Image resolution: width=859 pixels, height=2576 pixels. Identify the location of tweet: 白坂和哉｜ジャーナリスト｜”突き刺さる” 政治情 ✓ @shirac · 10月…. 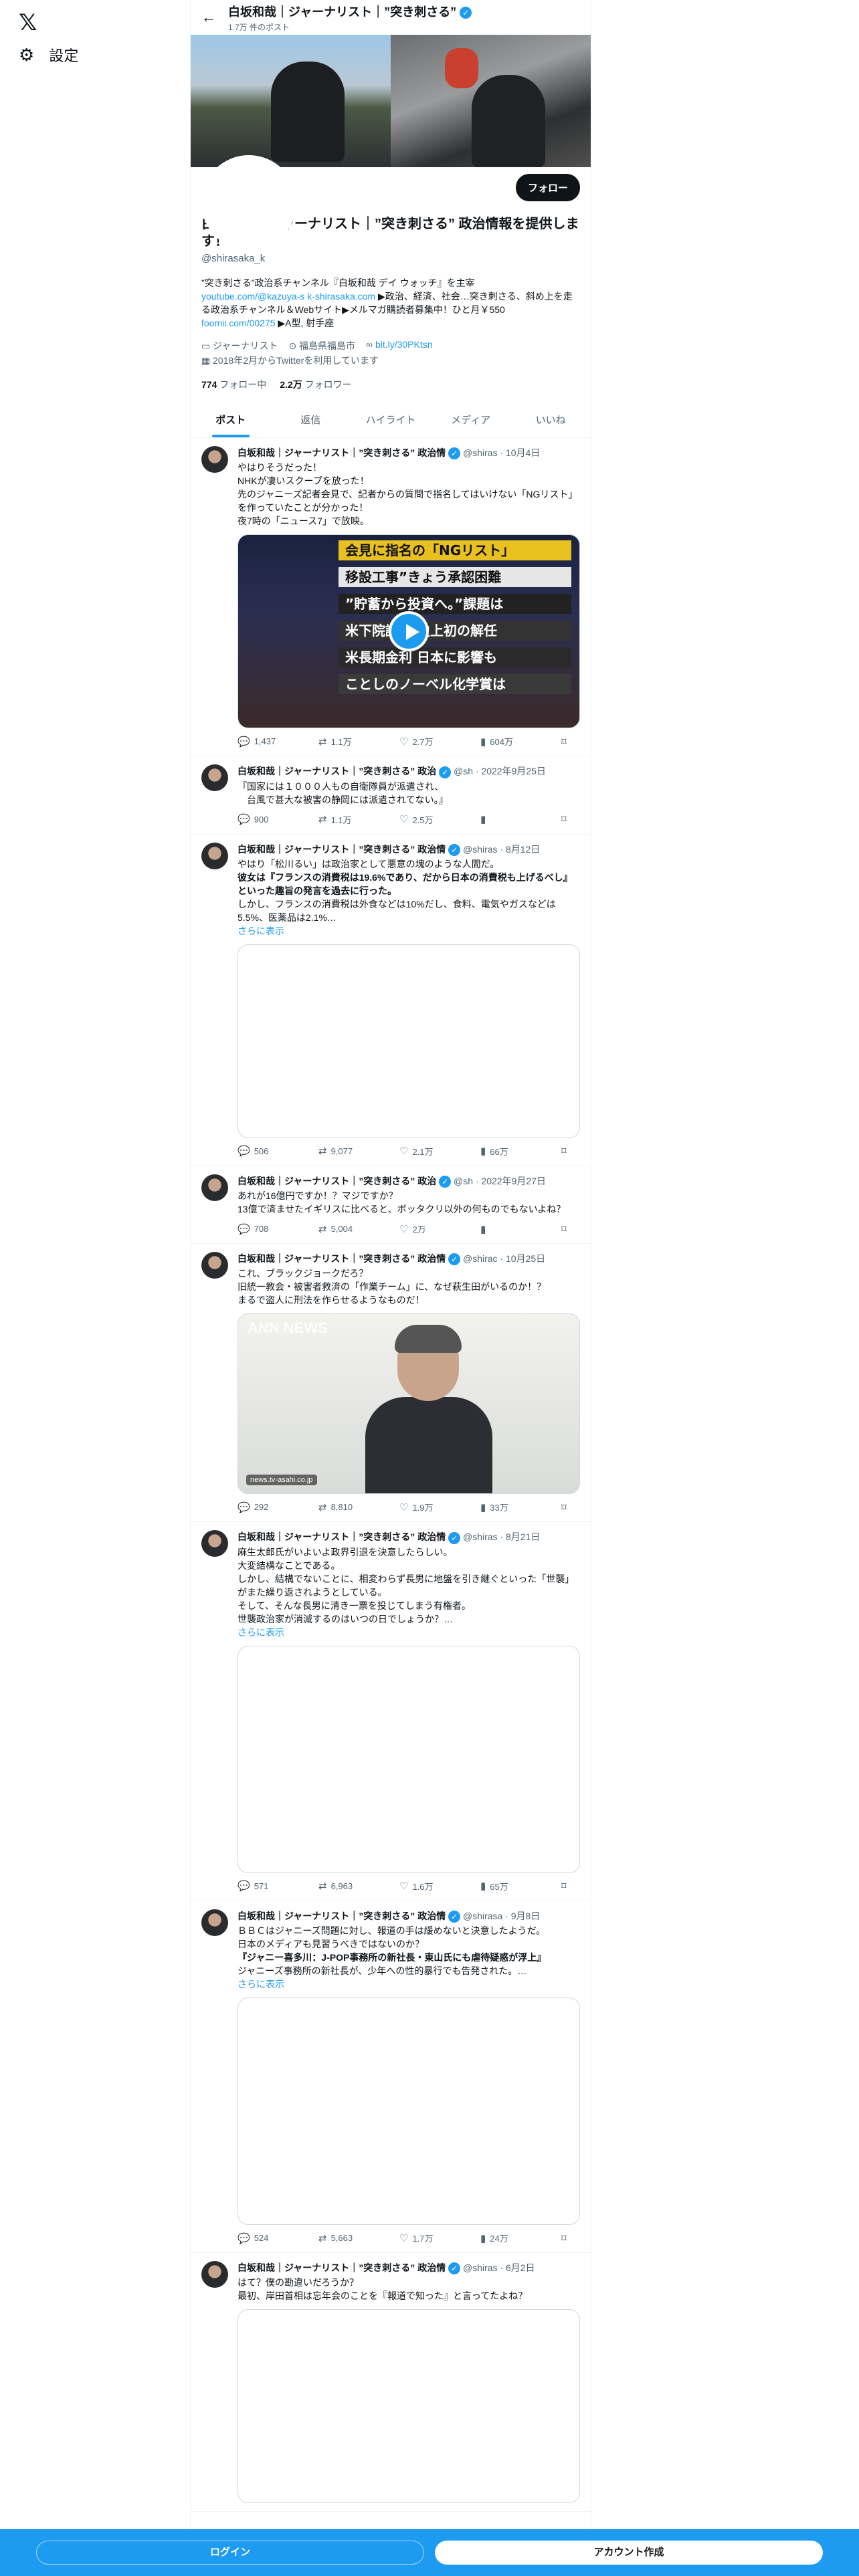
(391, 1383).